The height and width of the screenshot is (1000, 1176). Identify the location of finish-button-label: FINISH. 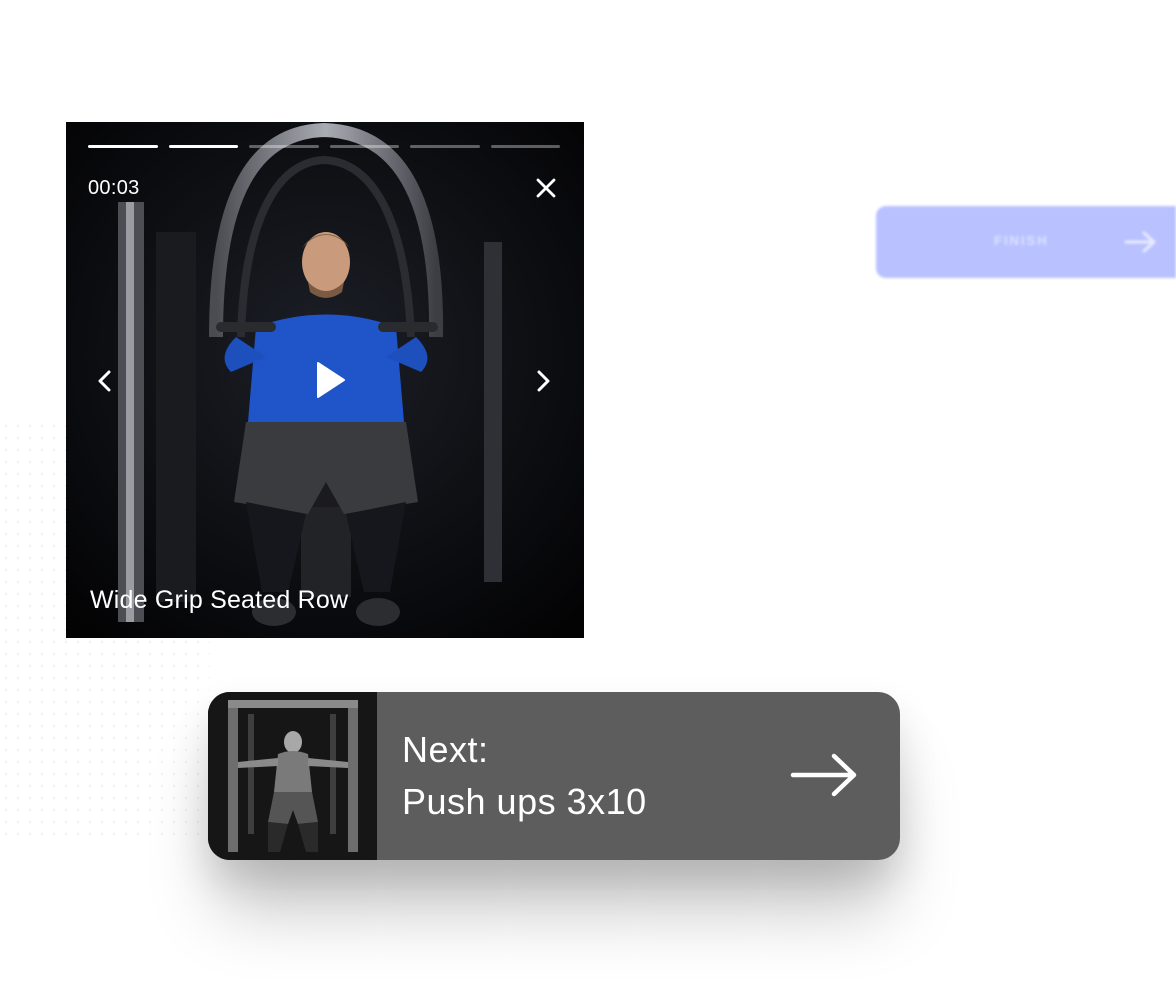
(1021, 240).